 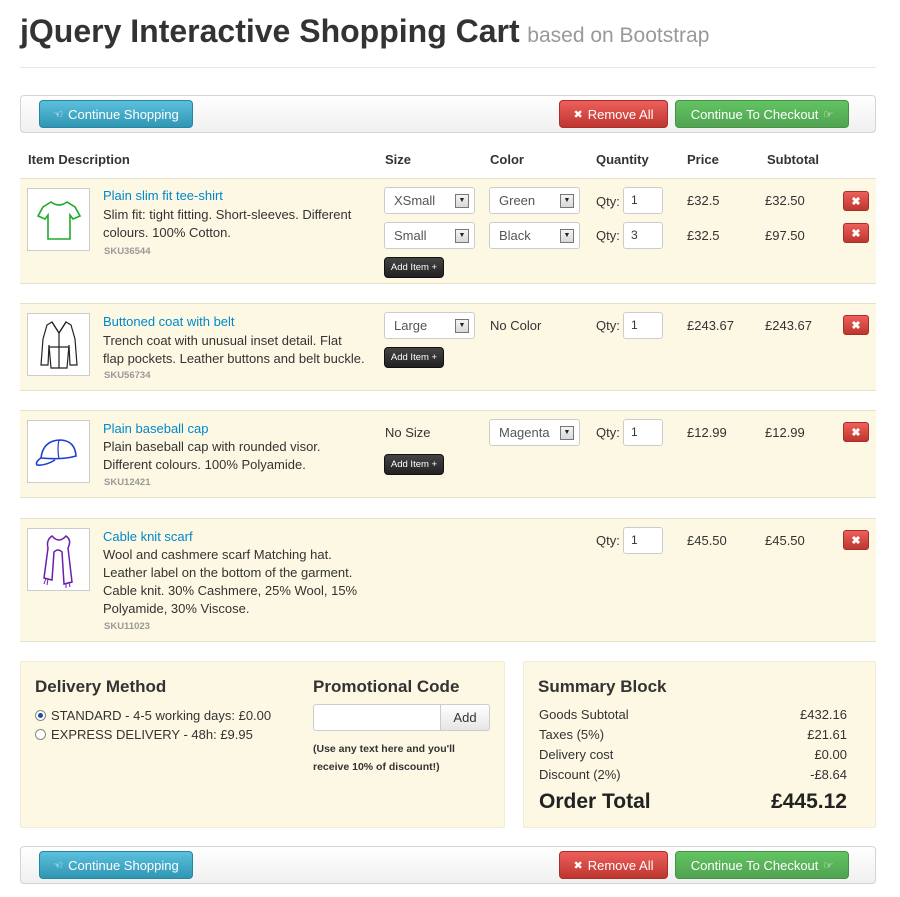 I want to click on promo-code-input, so click(x=377, y=717).